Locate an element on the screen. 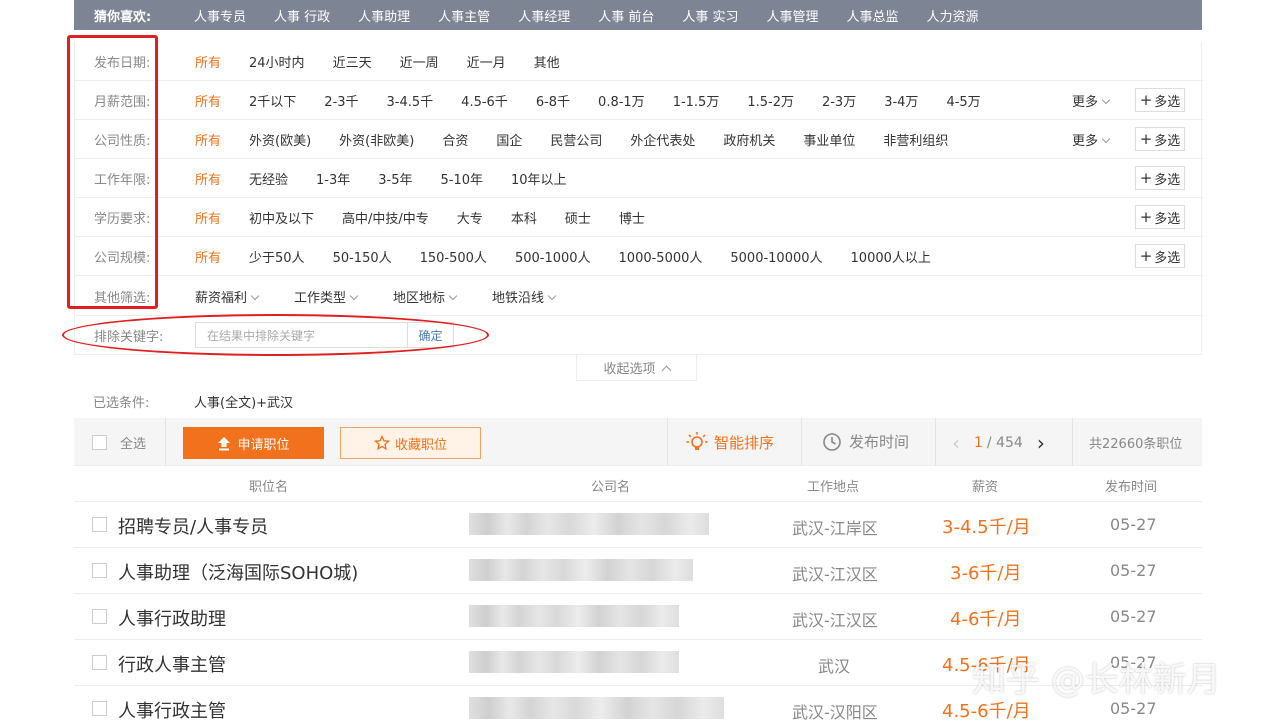 Image resolution: width=1279 pixels, height=725 pixels. smart-sort-button: 智能排序 is located at coordinates (730, 442).